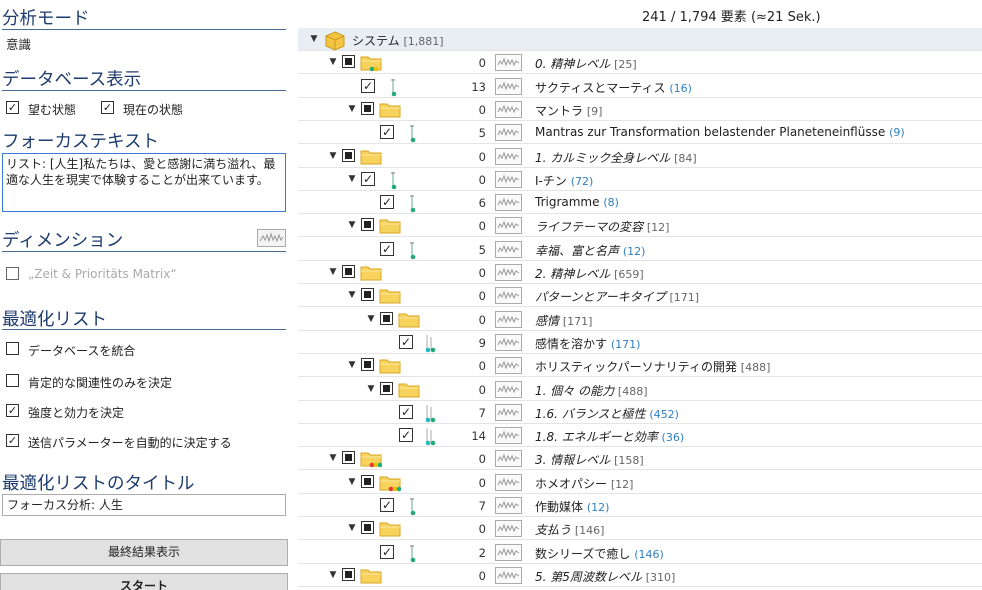 The width and height of the screenshot is (982, 590). What do you see at coordinates (640, 272) in the screenshot?
I see `tree-row: ▼ 0 2. 精神レベル [659]` at bounding box center [640, 272].